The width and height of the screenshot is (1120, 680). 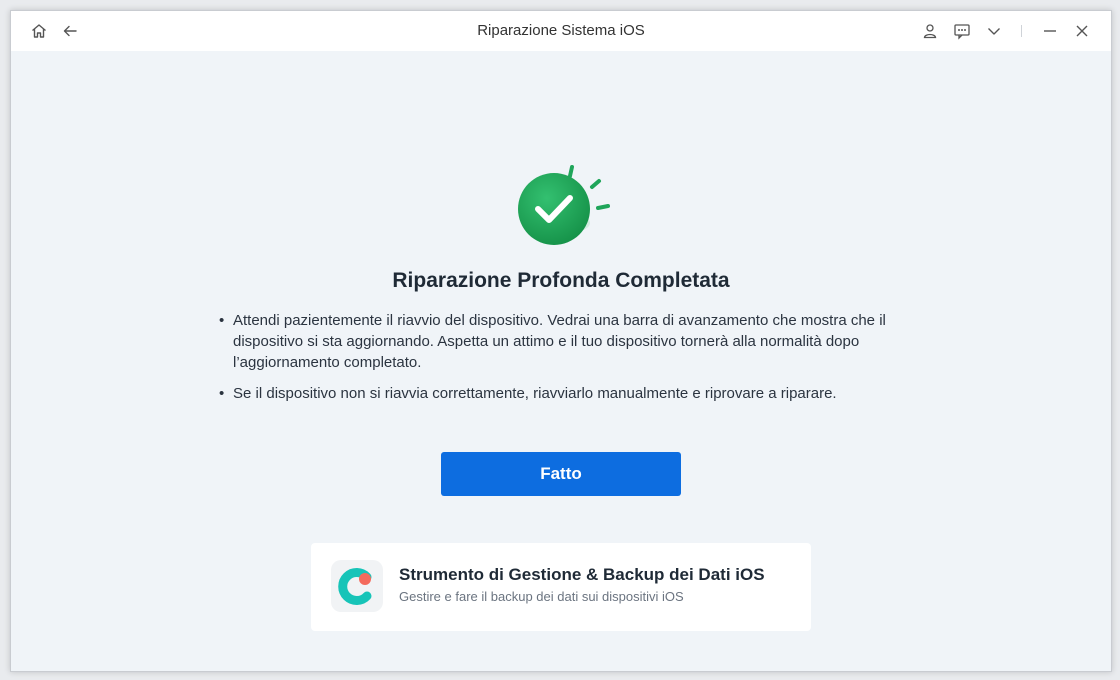 What do you see at coordinates (561, 280) in the screenshot?
I see `page-title: Riparazione Profonda Completata` at bounding box center [561, 280].